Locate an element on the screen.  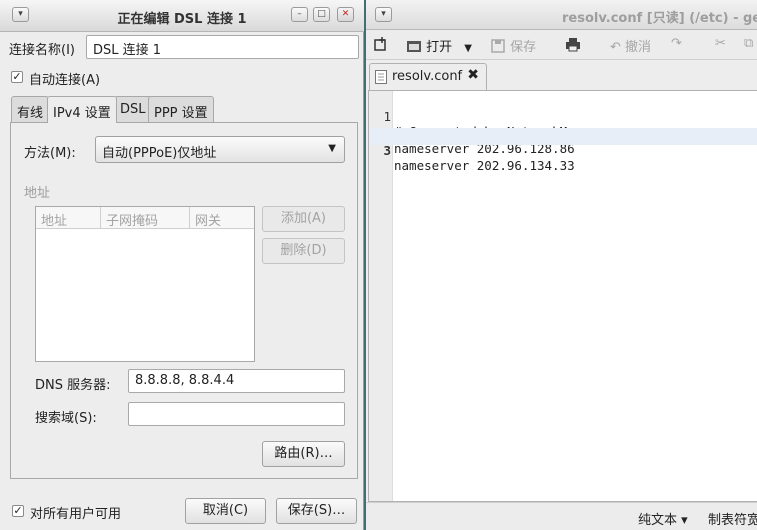
dialog-title: 正在编辑 DSL 连接 1 is located at coordinates (182, 19).